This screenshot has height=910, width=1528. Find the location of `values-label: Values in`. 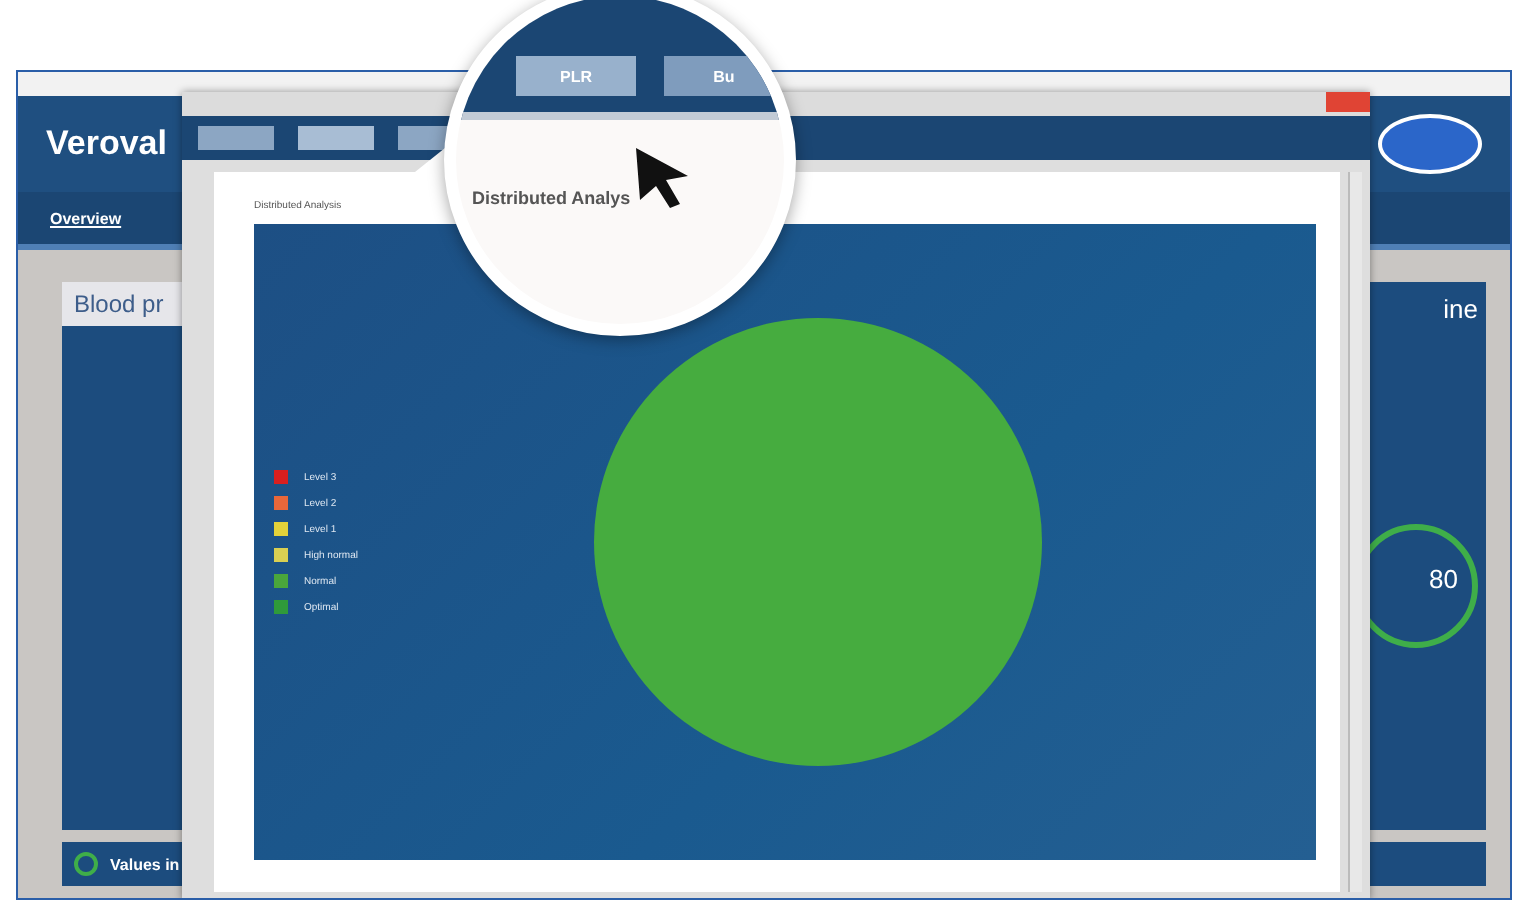

values-label: Values in is located at coordinates (145, 864).